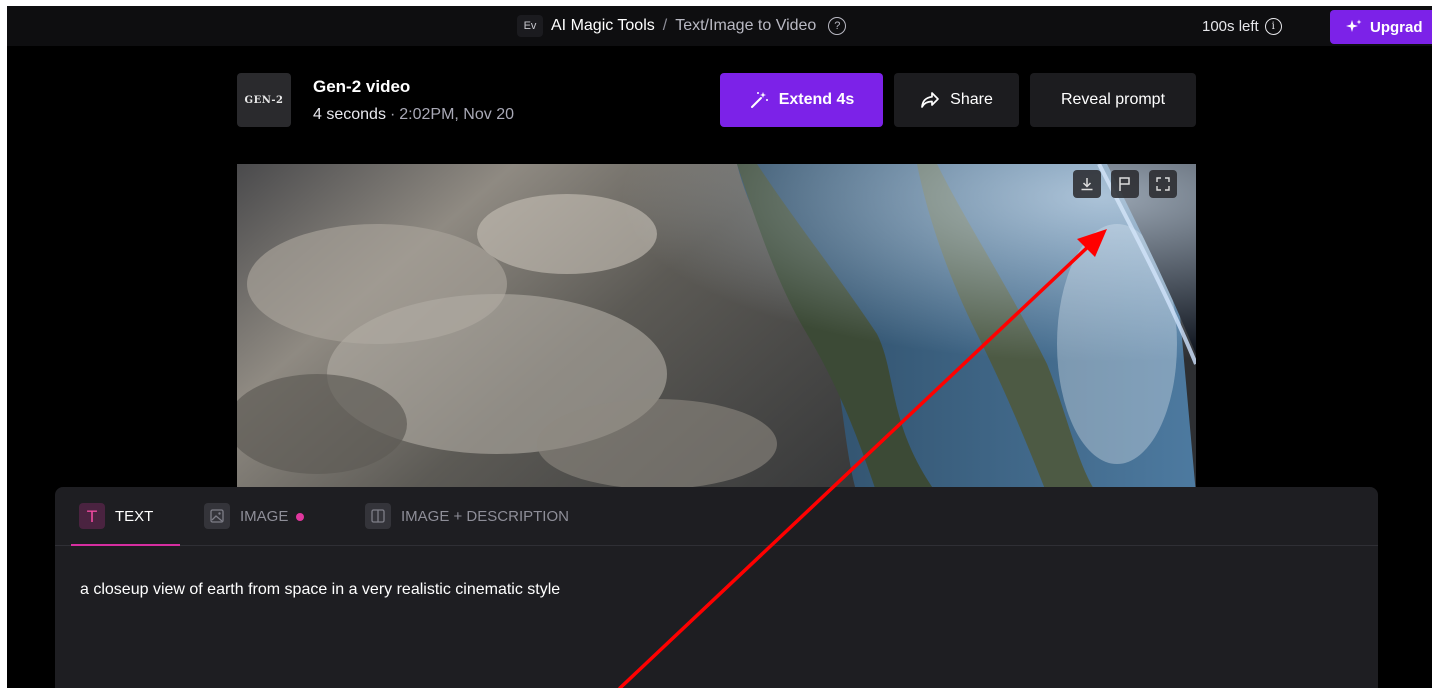  What do you see at coordinates (300, 517) in the screenshot?
I see `new-indicator-dot` at bounding box center [300, 517].